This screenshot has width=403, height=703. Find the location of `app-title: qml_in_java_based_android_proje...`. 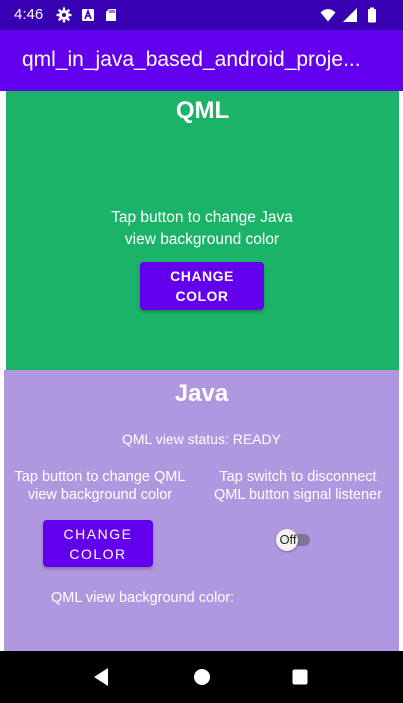

app-title: qml_in_java_based_android_proje... is located at coordinates (191, 59).